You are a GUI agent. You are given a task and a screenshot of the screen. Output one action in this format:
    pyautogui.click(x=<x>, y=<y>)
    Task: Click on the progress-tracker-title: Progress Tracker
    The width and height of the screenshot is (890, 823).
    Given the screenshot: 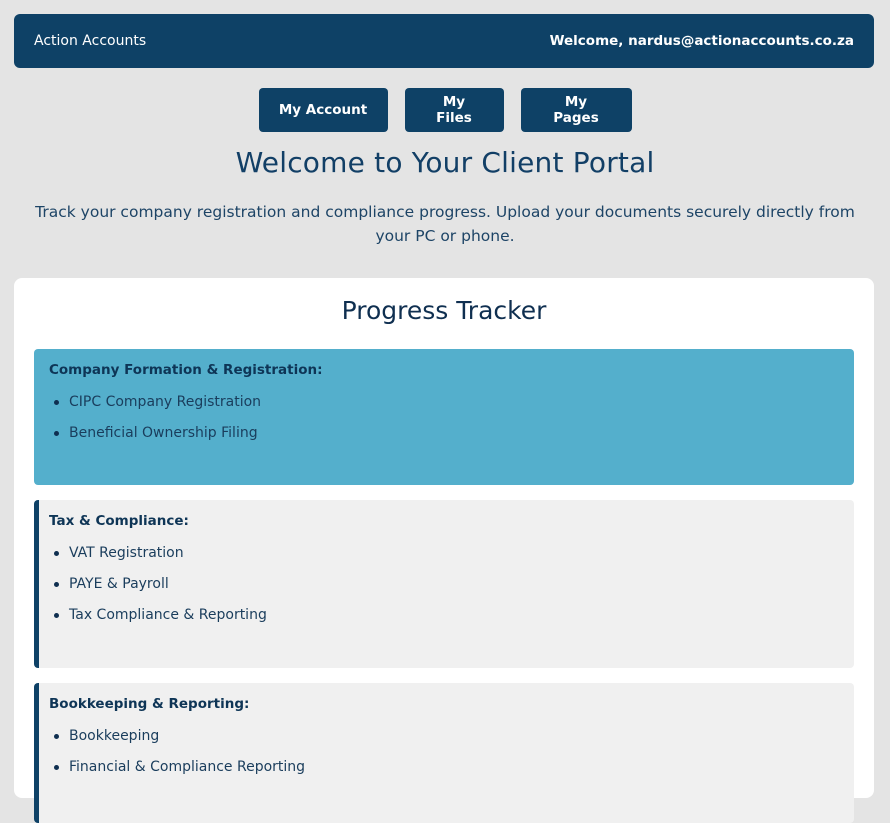 What is the action you would take?
    pyautogui.click(x=444, y=310)
    